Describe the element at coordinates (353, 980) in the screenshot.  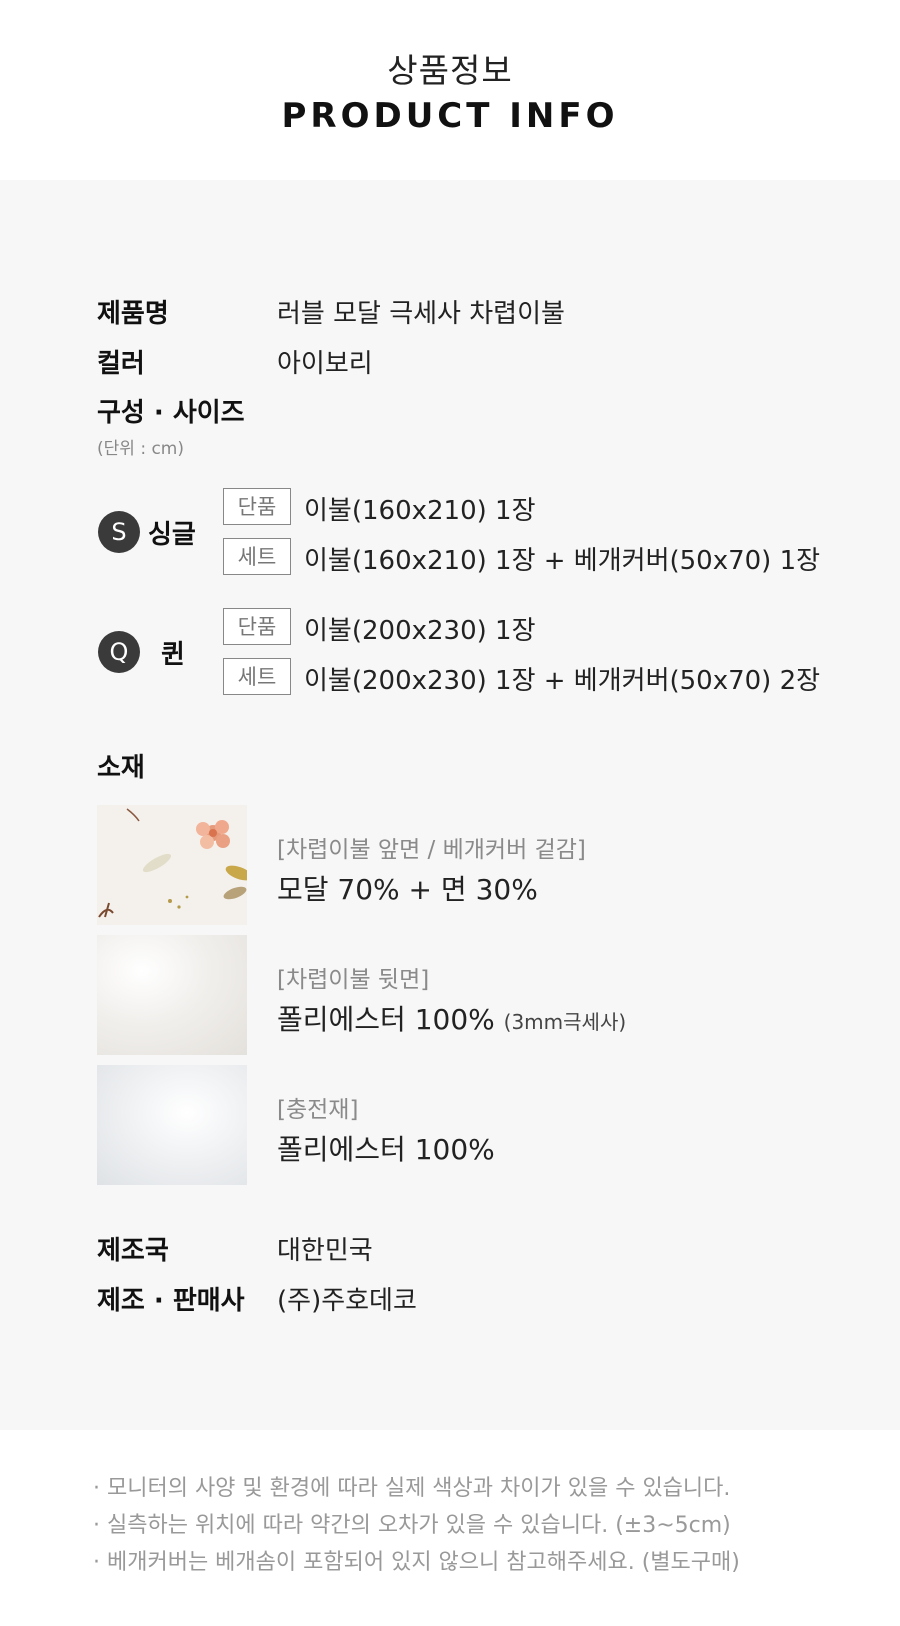
I see `material-caption: [차렵이불 뒷면]` at that location.